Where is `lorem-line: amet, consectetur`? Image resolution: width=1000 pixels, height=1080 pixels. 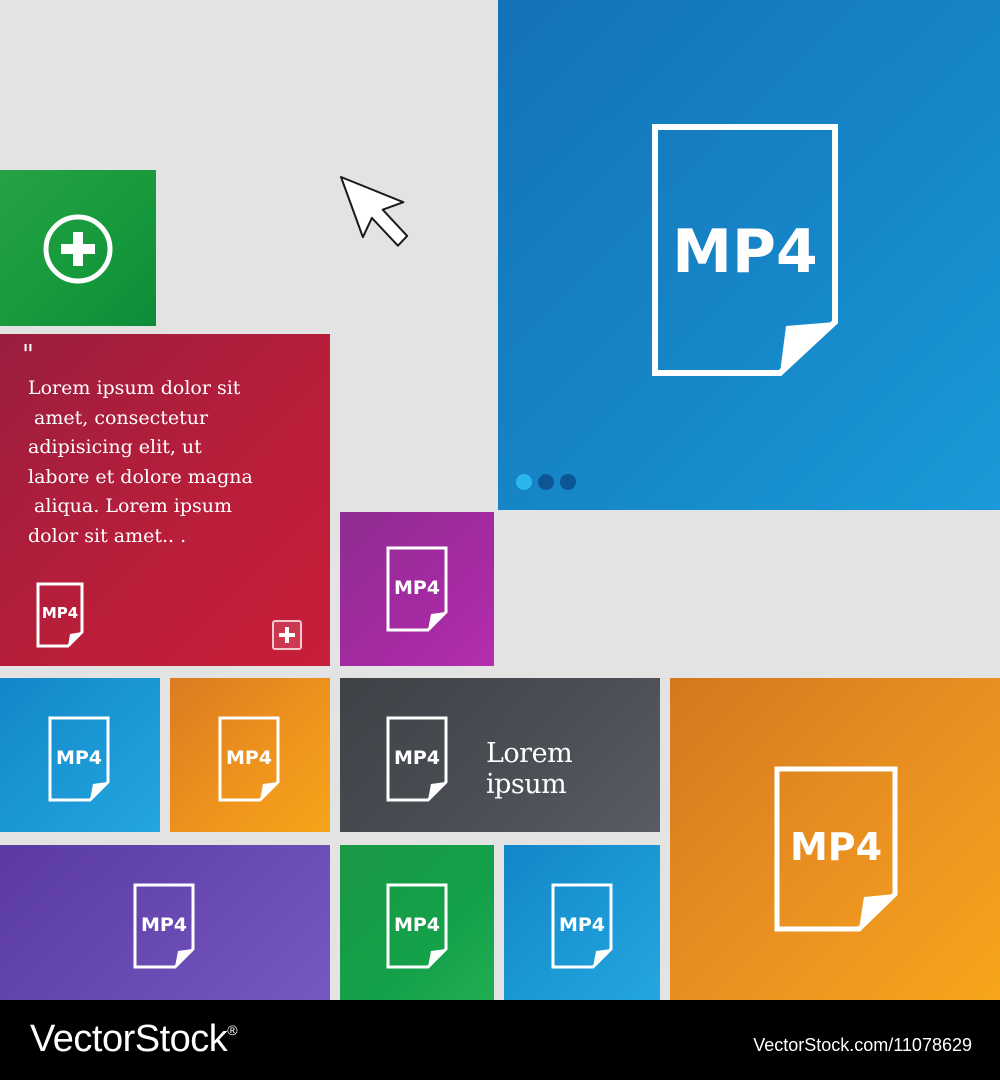 lorem-line: amet, consectetur is located at coordinates (118, 417).